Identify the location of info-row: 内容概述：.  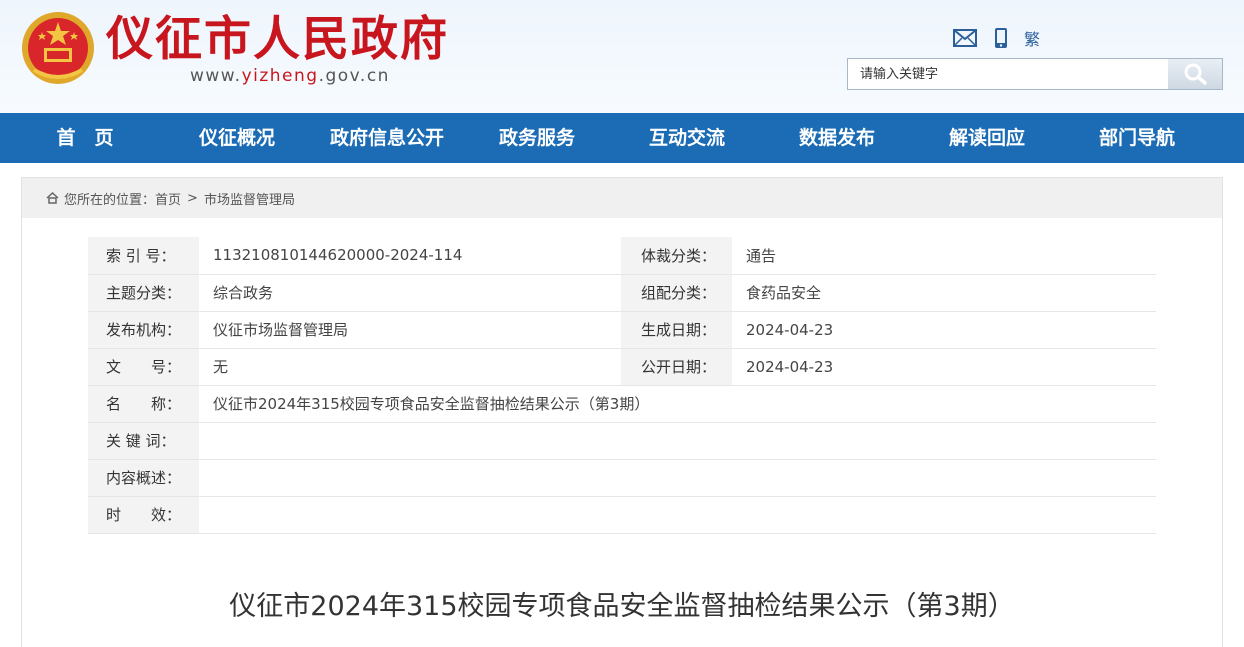
(622, 478).